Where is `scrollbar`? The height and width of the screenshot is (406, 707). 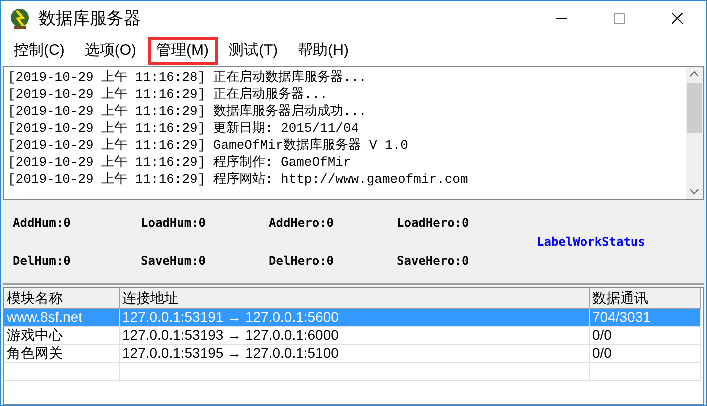 scrollbar is located at coordinates (694, 133).